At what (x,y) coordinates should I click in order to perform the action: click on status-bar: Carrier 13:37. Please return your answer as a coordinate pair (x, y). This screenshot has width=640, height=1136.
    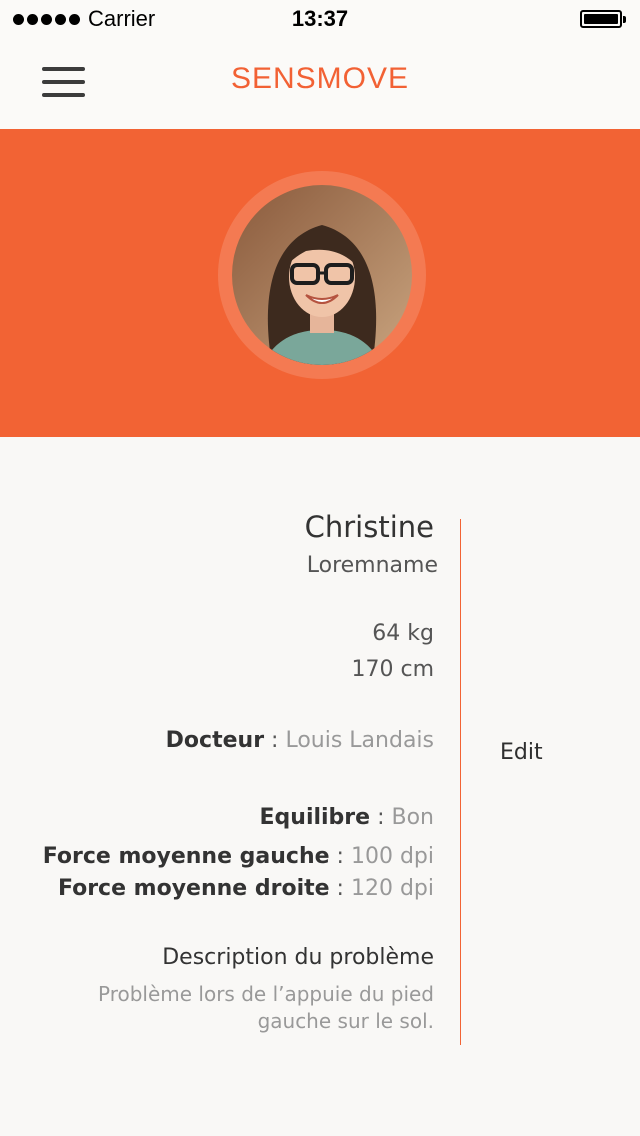
    Looking at the image, I should click on (320, 20).